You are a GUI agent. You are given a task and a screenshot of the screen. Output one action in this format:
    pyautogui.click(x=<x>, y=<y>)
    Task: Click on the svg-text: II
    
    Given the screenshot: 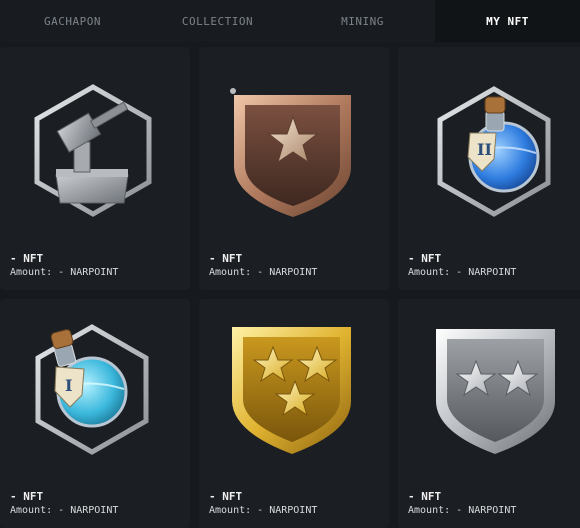 What is the action you would take?
    pyautogui.click(x=484, y=149)
    